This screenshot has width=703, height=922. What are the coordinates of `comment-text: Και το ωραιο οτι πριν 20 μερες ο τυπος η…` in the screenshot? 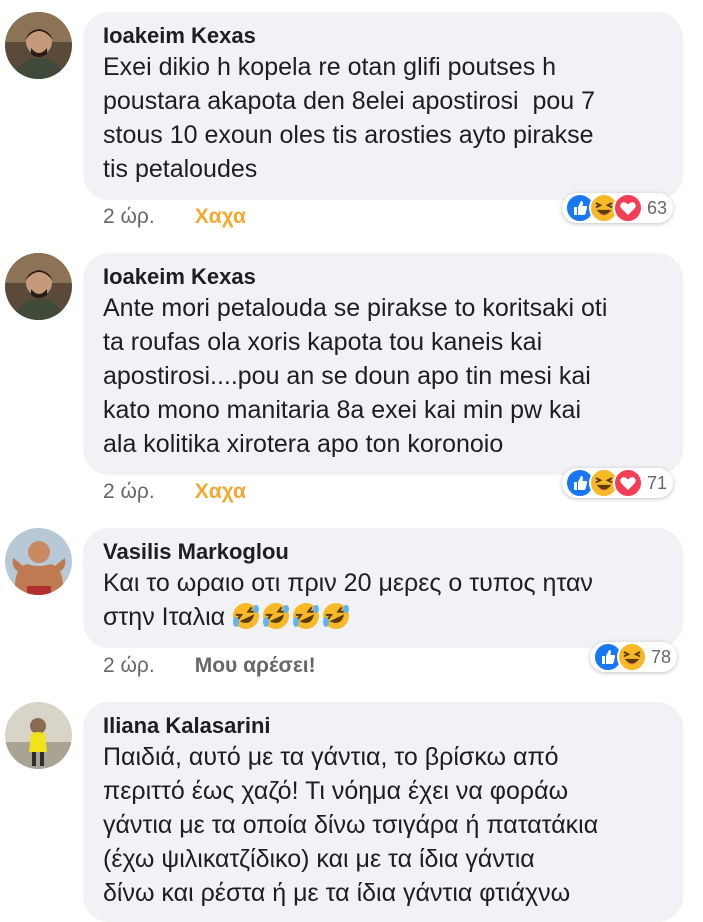 It's located at (383, 600).